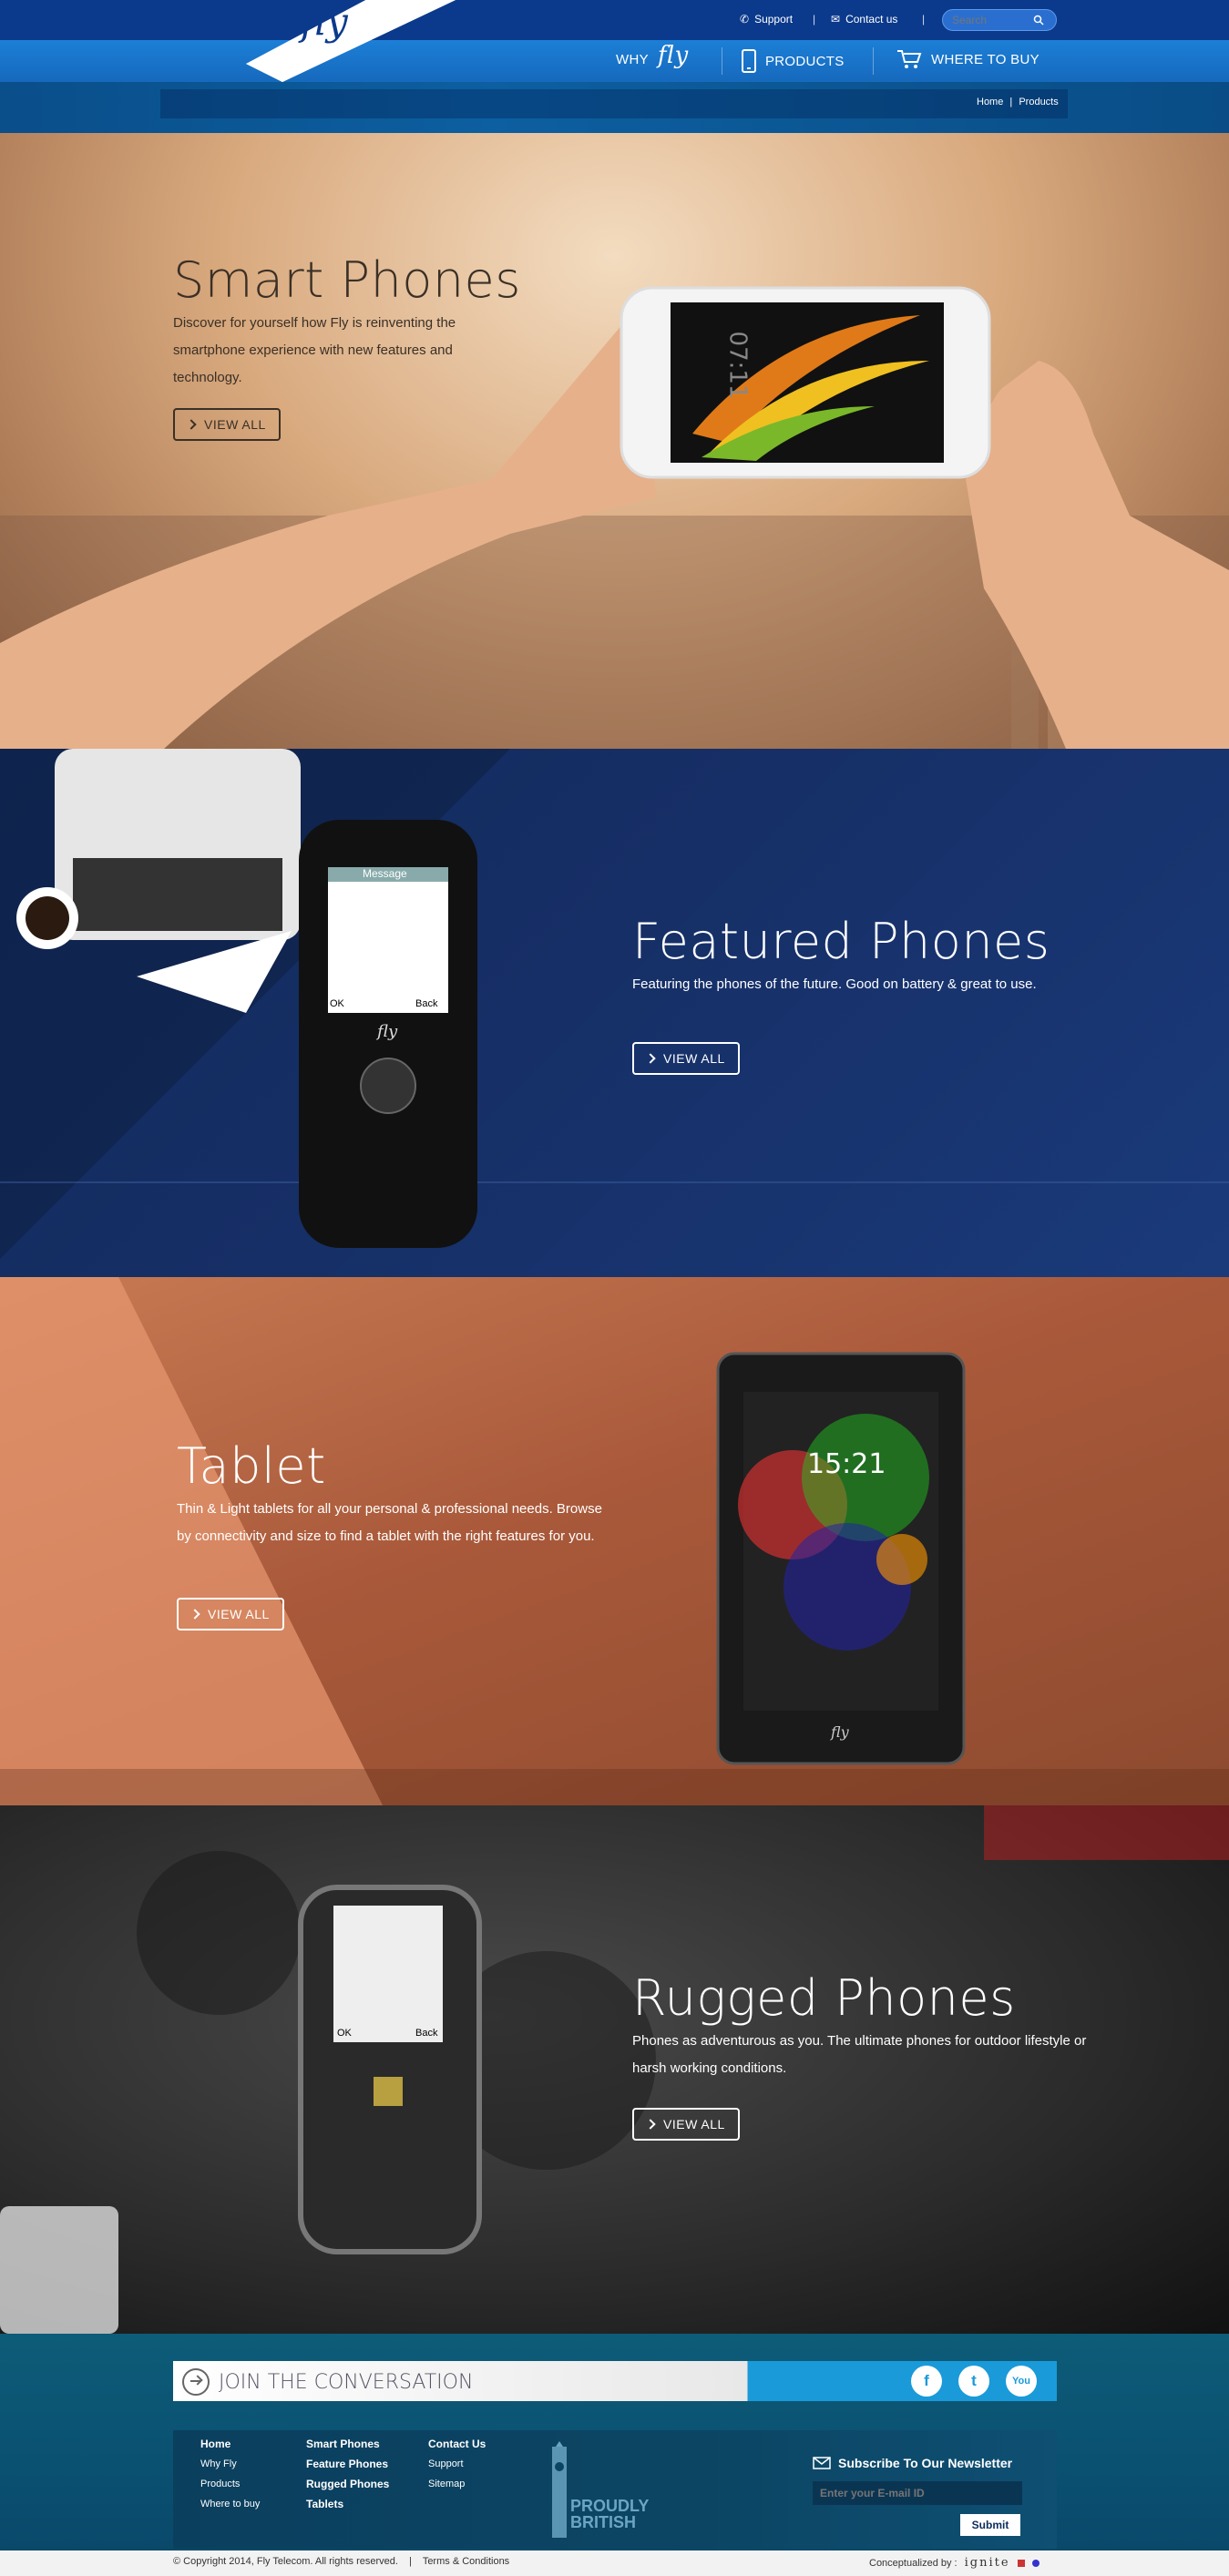 The width and height of the screenshot is (1229, 2576). What do you see at coordinates (610, 2506) in the screenshot?
I see `british-line-1: PROUDLY` at bounding box center [610, 2506].